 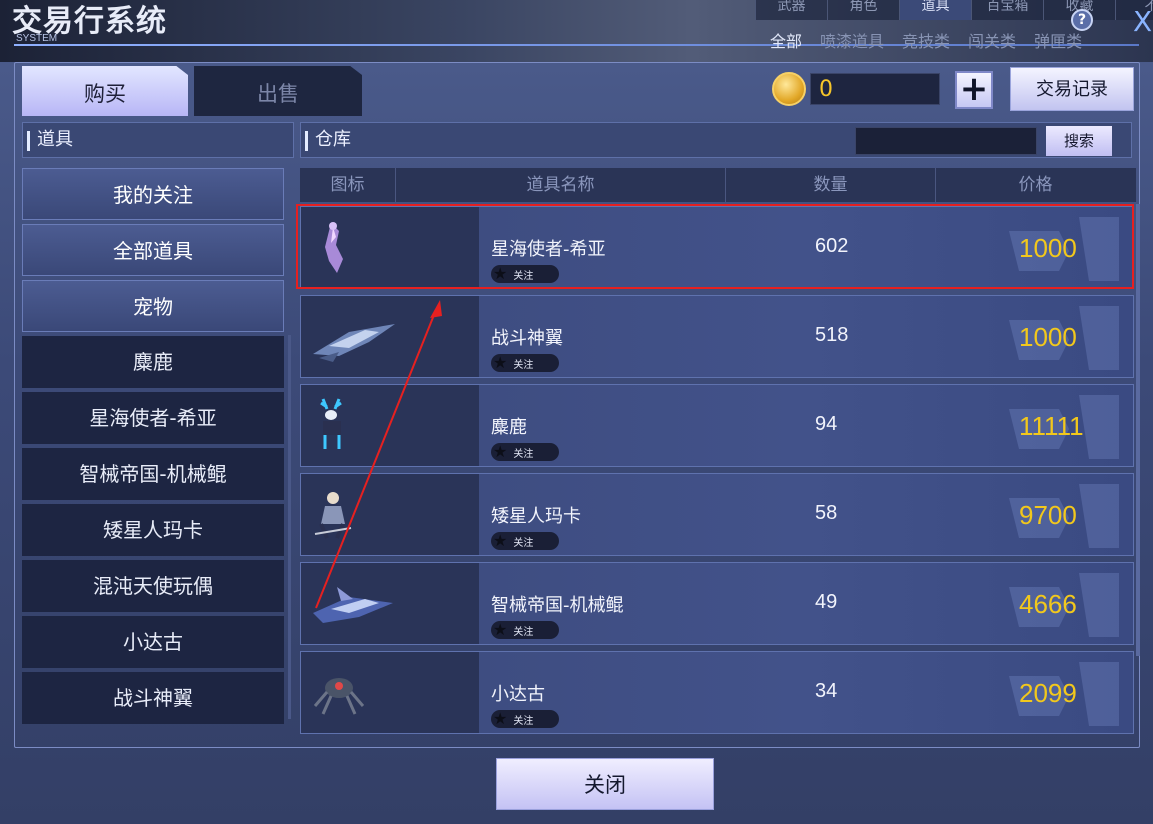 I want to click on column-name: 道具名称, so click(x=560, y=185).